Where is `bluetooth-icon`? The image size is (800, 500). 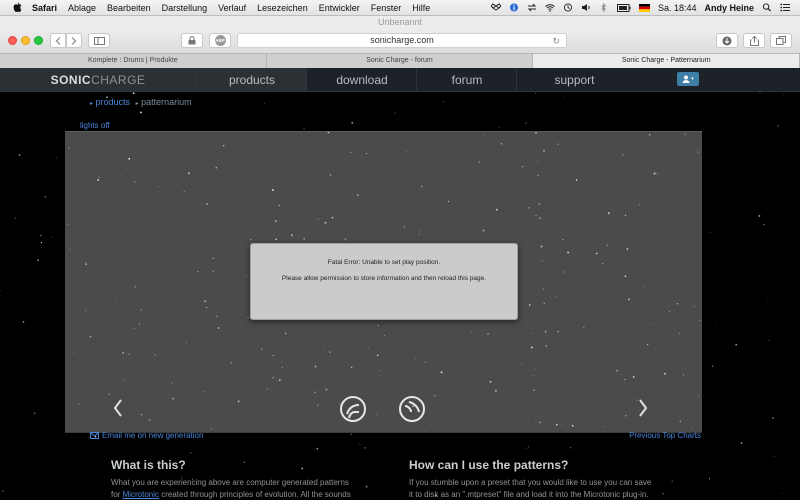
bluetooth-icon is located at coordinates (604, 7).